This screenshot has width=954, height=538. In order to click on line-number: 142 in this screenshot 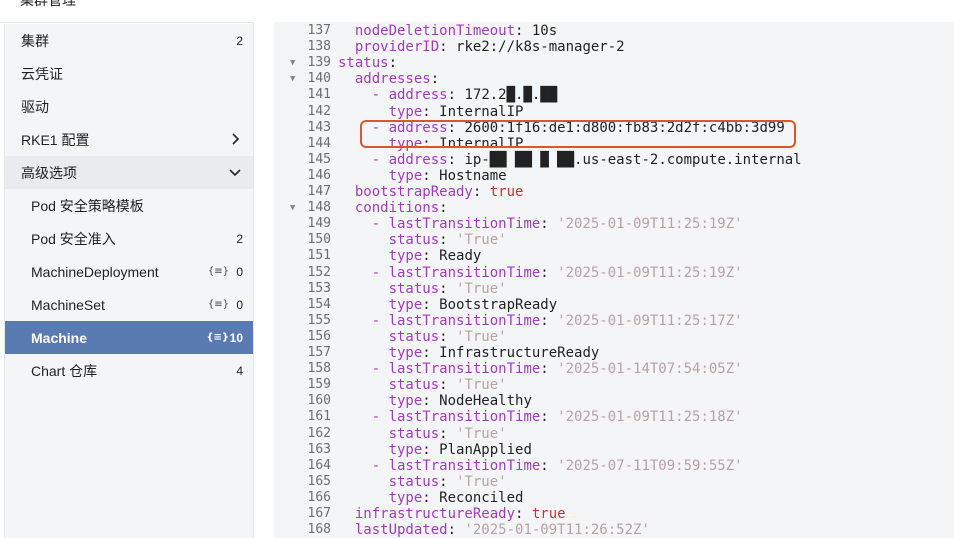, I will do `click(319, 111)`.